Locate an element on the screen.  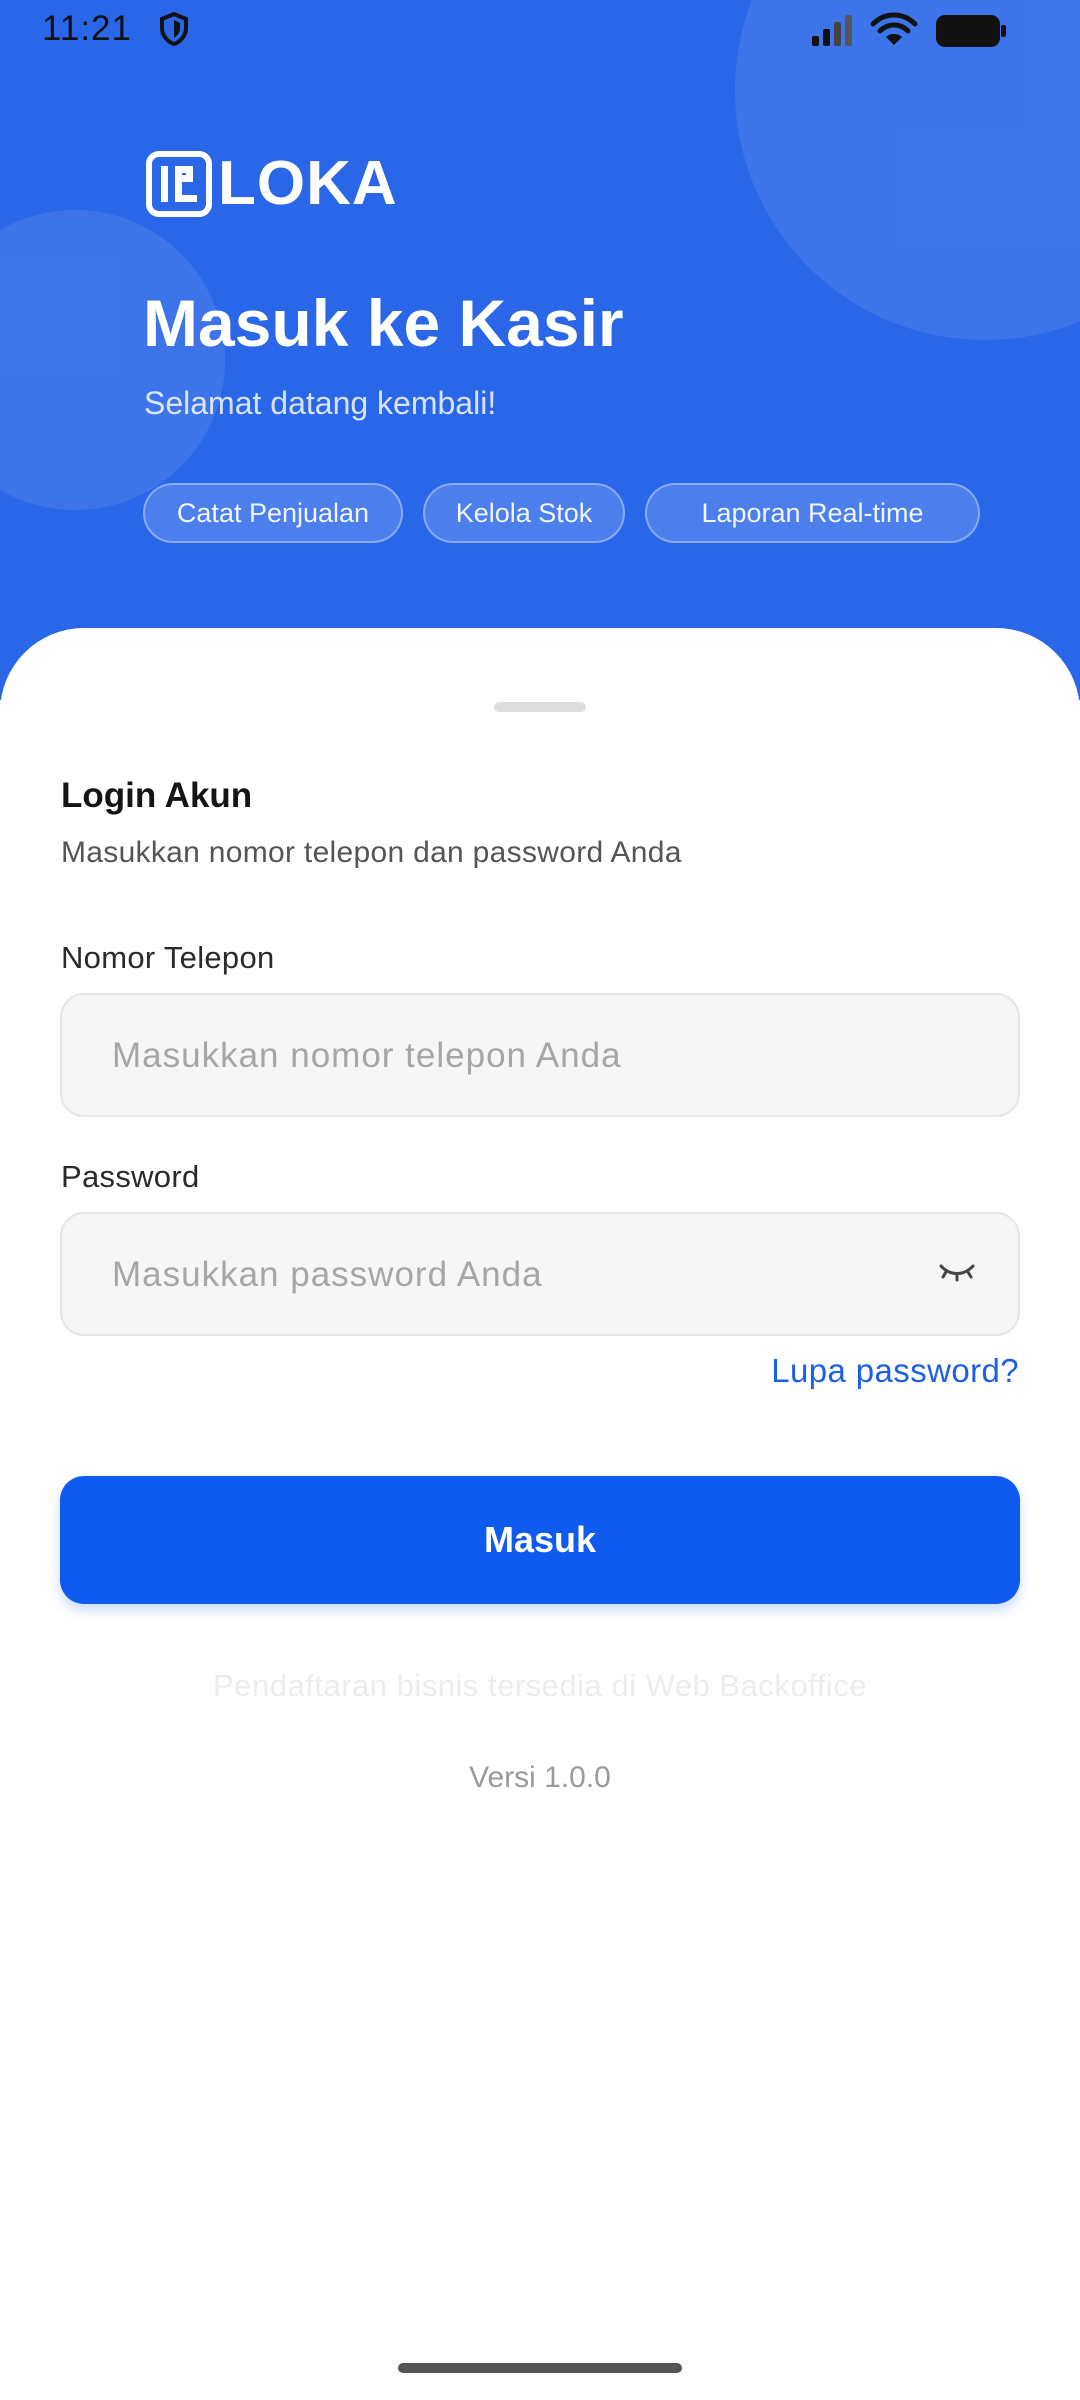
battery-icon is located at coordinates (971, 35).